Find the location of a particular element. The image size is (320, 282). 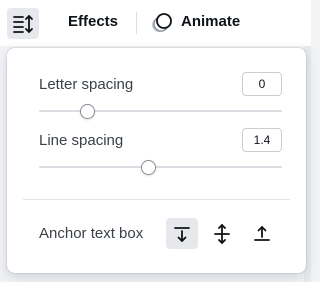

anchor-middle-icon is located at coordinates (222, 233).